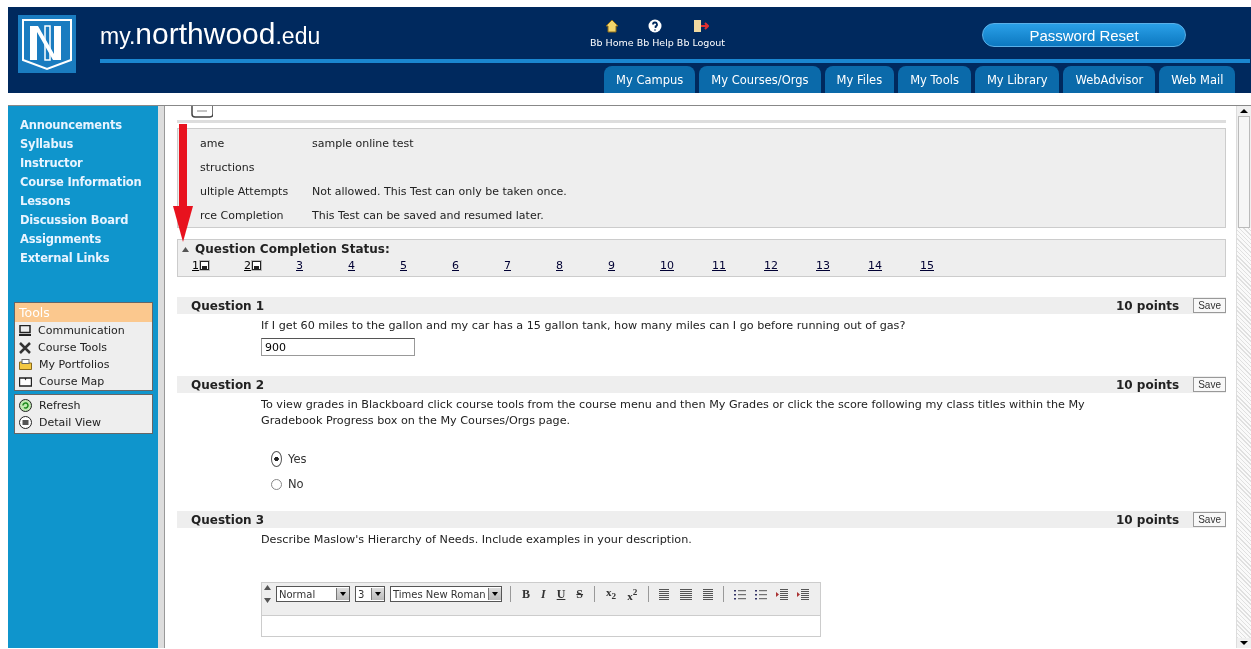 Image resolution: width=1251 pixels, height=649 pixels. What do you see at coordinates (655, 33) in the screenshot?
I see `header-link: Bb Help` at bounding box center [655, 33].